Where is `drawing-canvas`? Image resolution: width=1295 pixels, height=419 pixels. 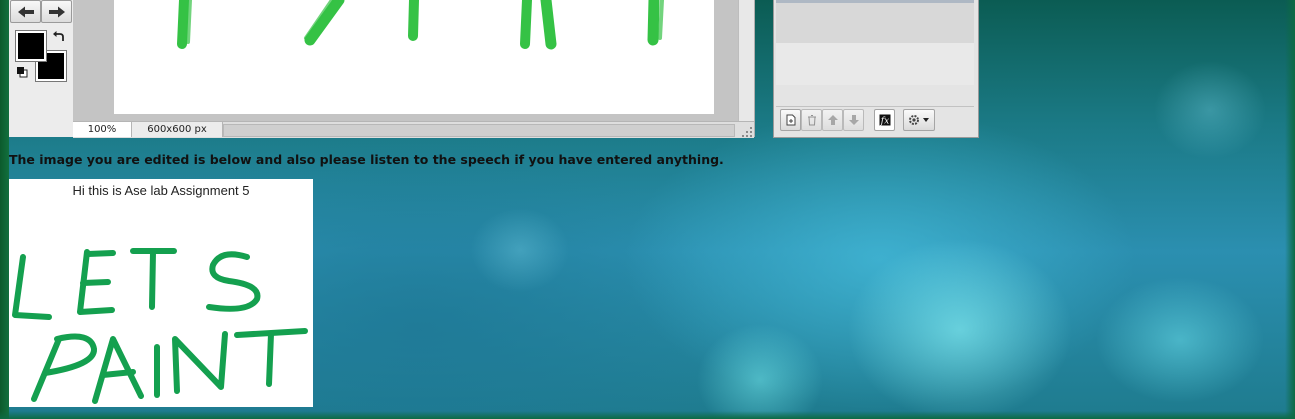
drawing-canvas is located at coordinates (414, 57).